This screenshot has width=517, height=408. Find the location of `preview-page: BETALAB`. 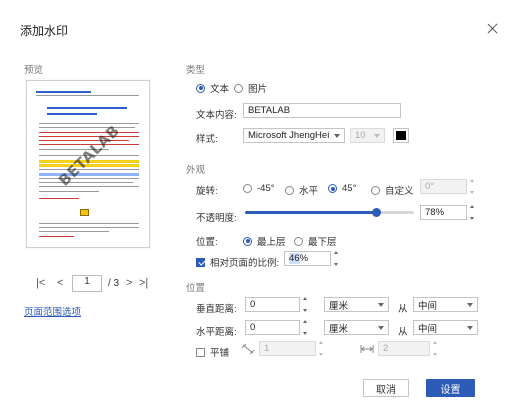

preview-page: BETALAB is located at coordinates (88, 164).